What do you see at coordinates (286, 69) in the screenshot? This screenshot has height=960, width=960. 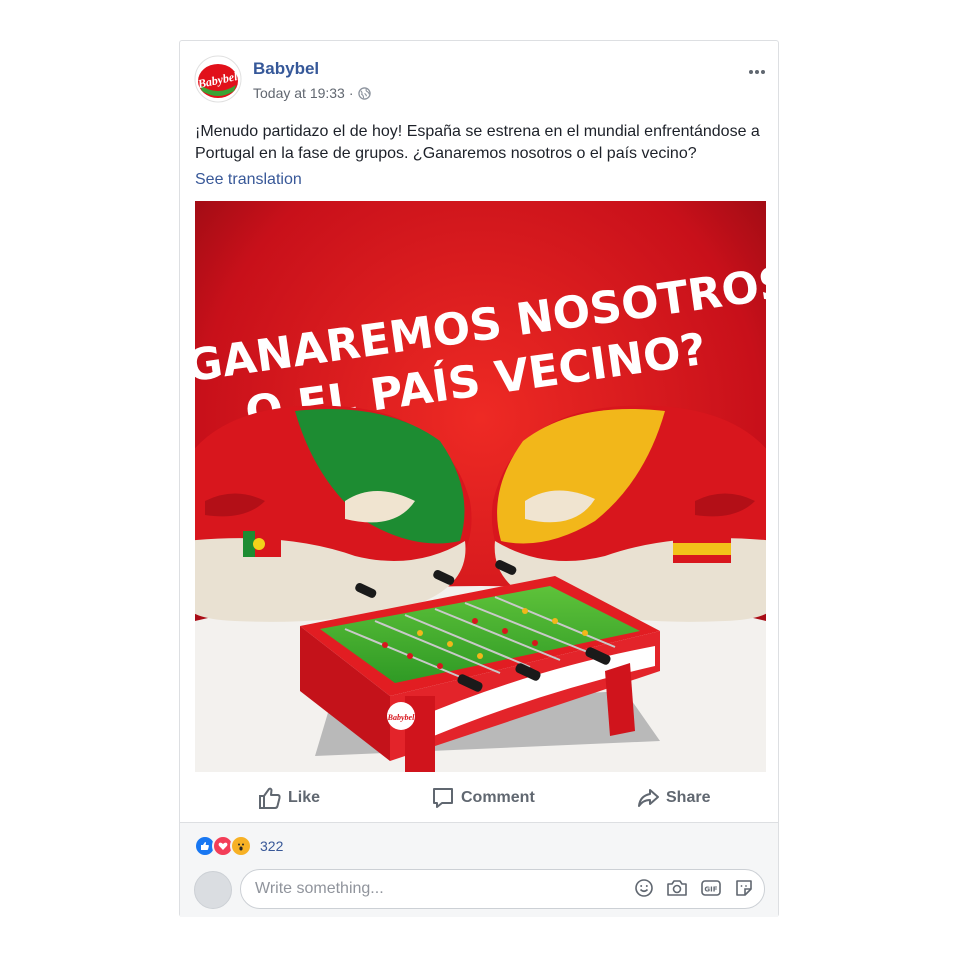 I see `page-name-link: Babybel` at bounding box center [286, 69].